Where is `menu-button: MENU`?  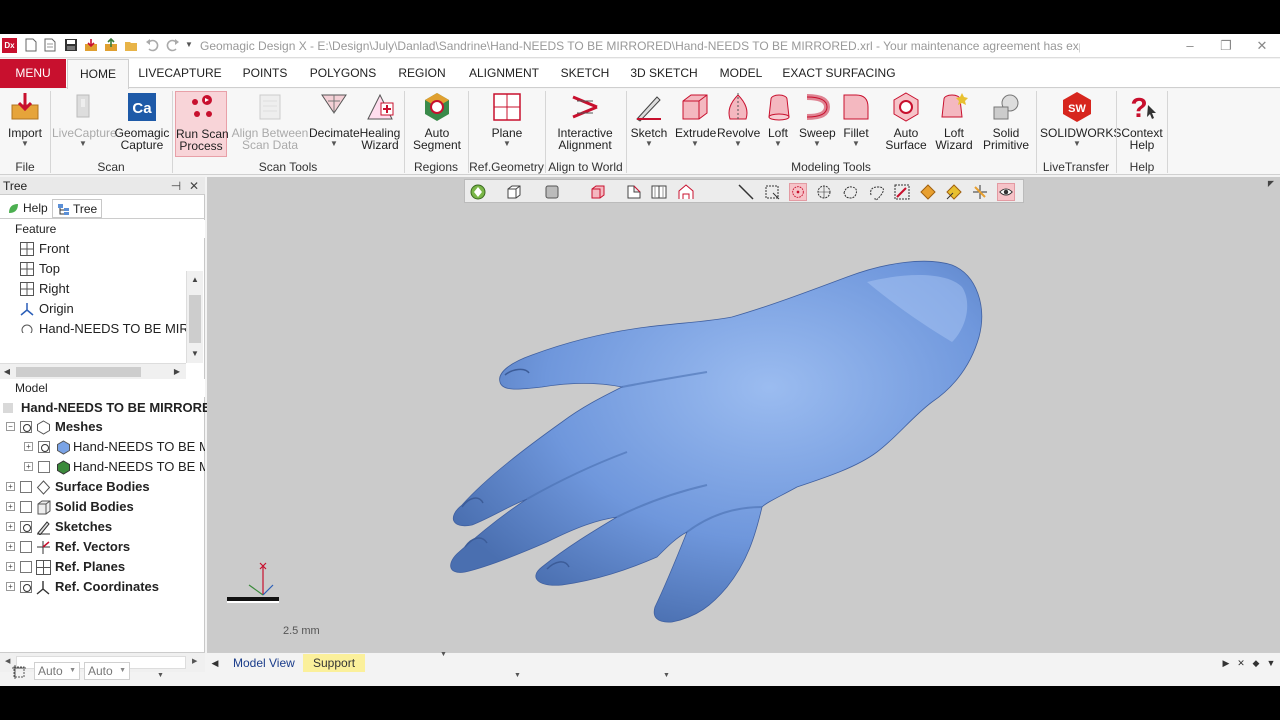 menu-button: MENU is located at coordinates (33, 73).